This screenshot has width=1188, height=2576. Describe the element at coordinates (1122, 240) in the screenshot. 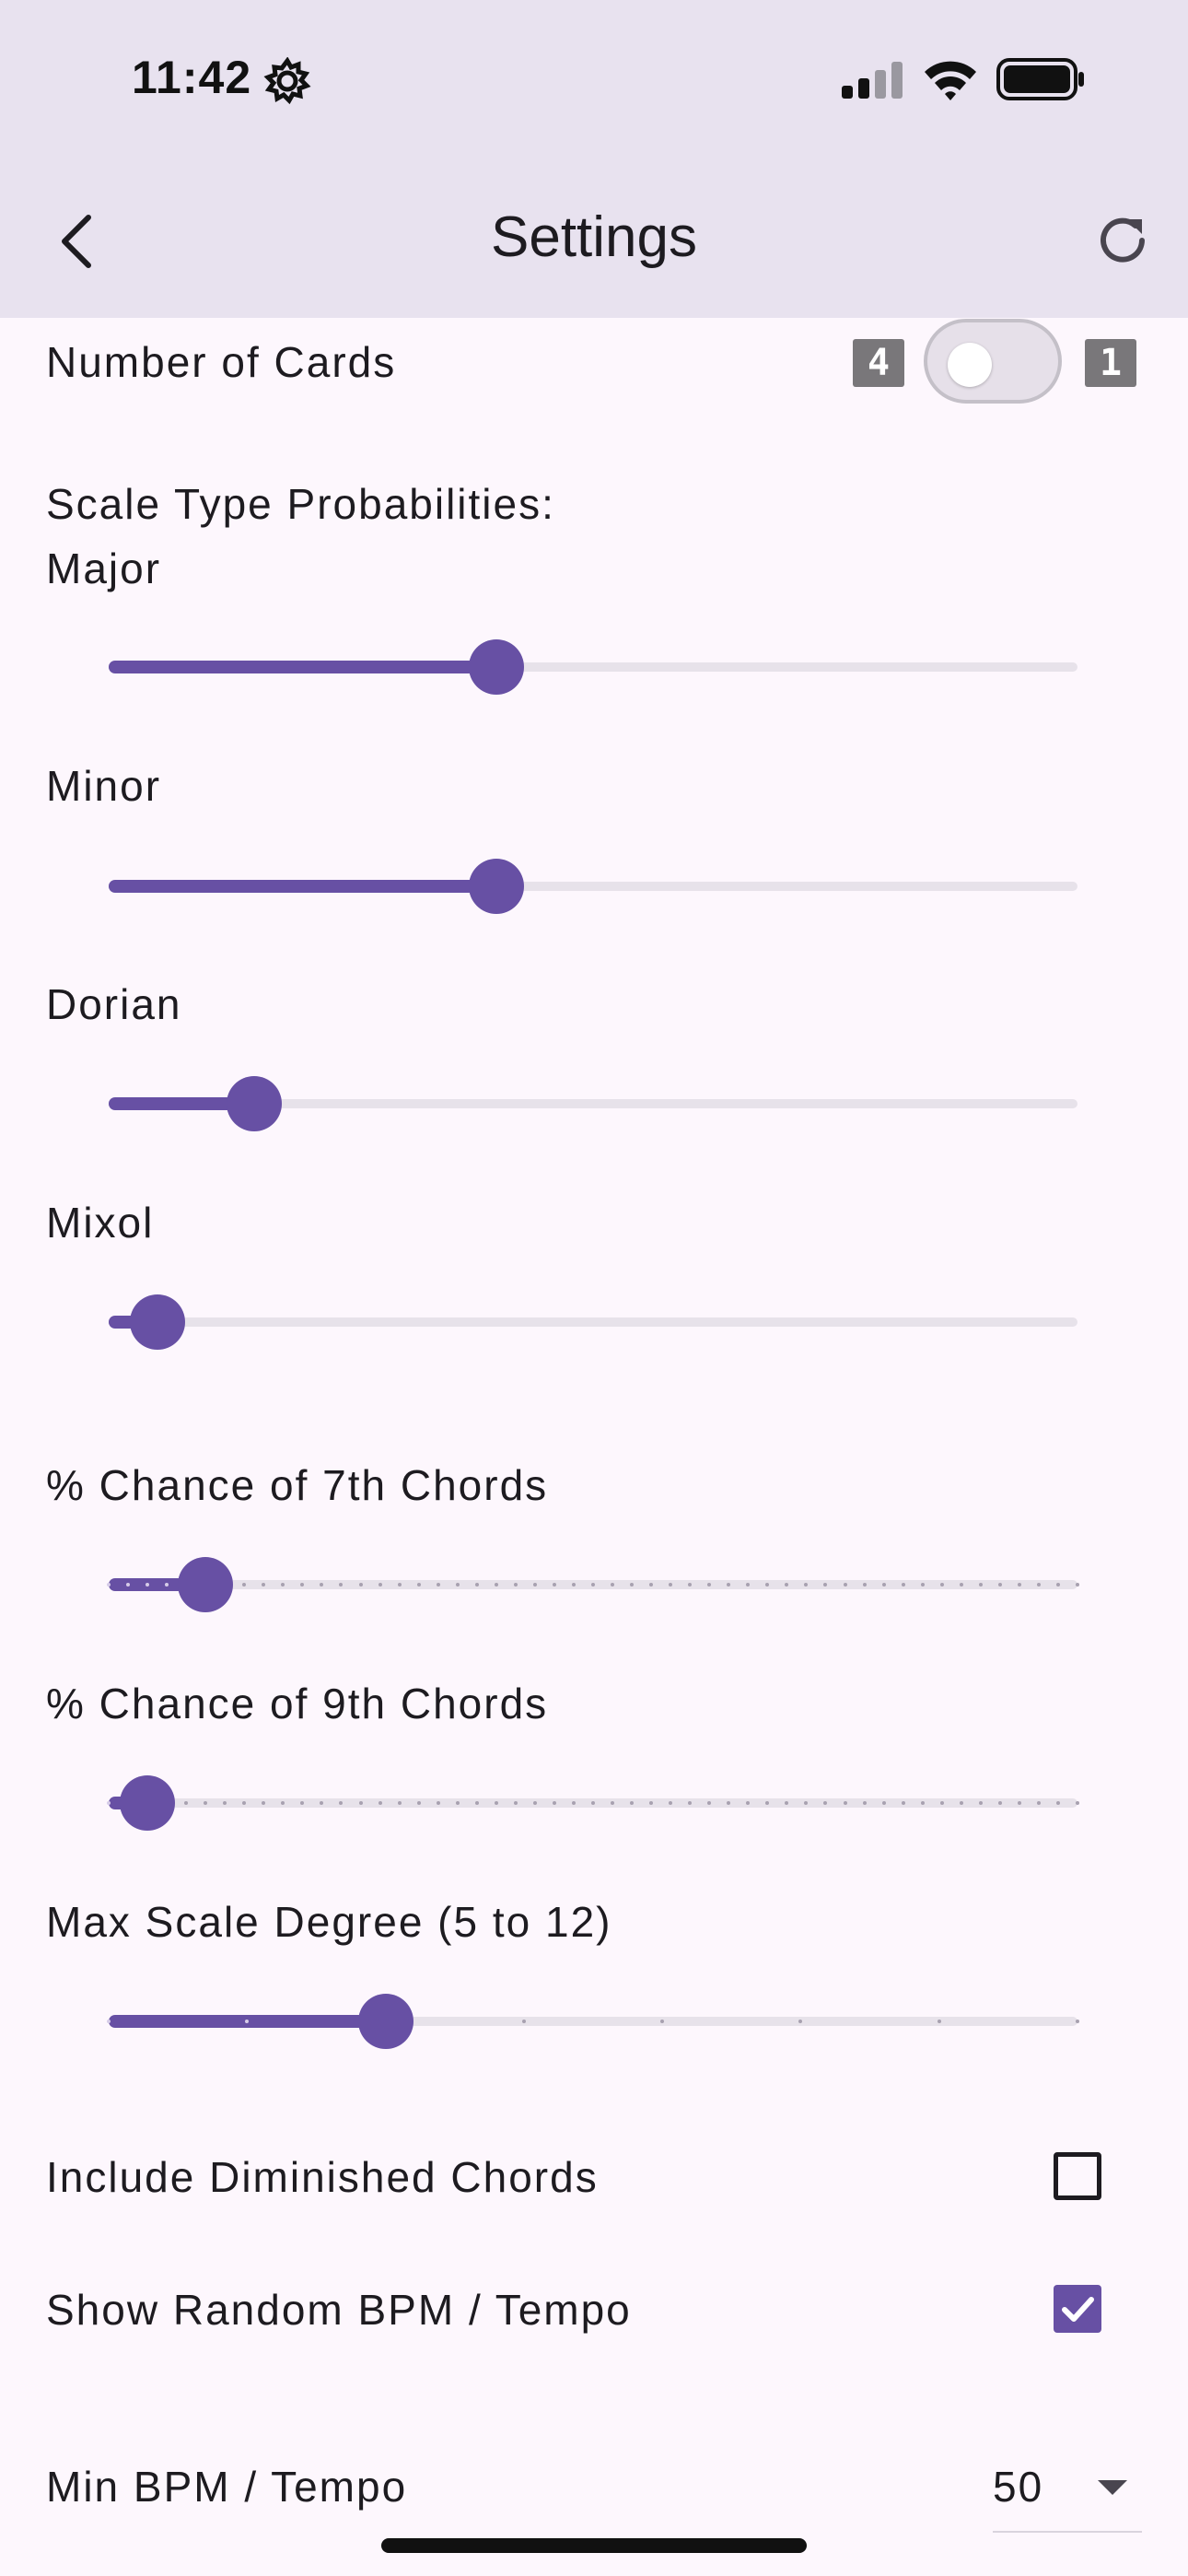

I see `refresh-button` at that location.